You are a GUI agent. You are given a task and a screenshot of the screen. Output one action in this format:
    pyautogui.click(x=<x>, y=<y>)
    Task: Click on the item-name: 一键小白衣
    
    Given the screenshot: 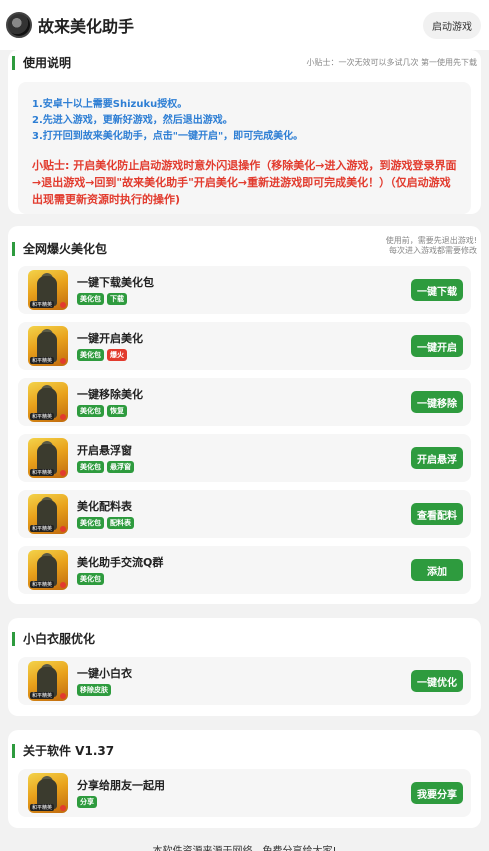 What is the action you would take?
    pyautogui.click(x=104, y=673)
    